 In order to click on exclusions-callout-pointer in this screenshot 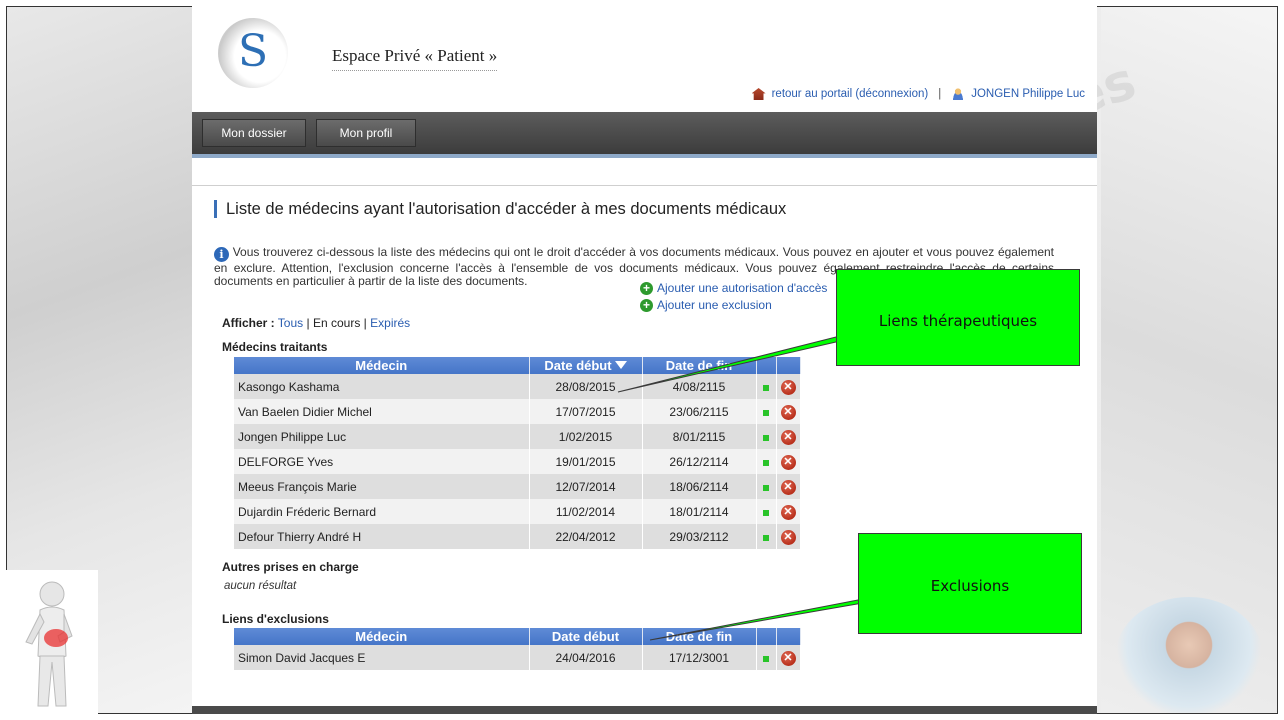, I will do `click(765, 620)`.